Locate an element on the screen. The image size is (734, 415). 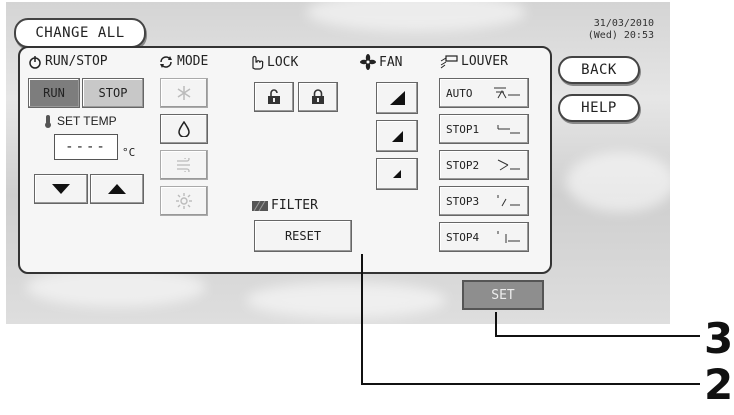
callout-number-3: 3 is located at coordinates (719, 338).